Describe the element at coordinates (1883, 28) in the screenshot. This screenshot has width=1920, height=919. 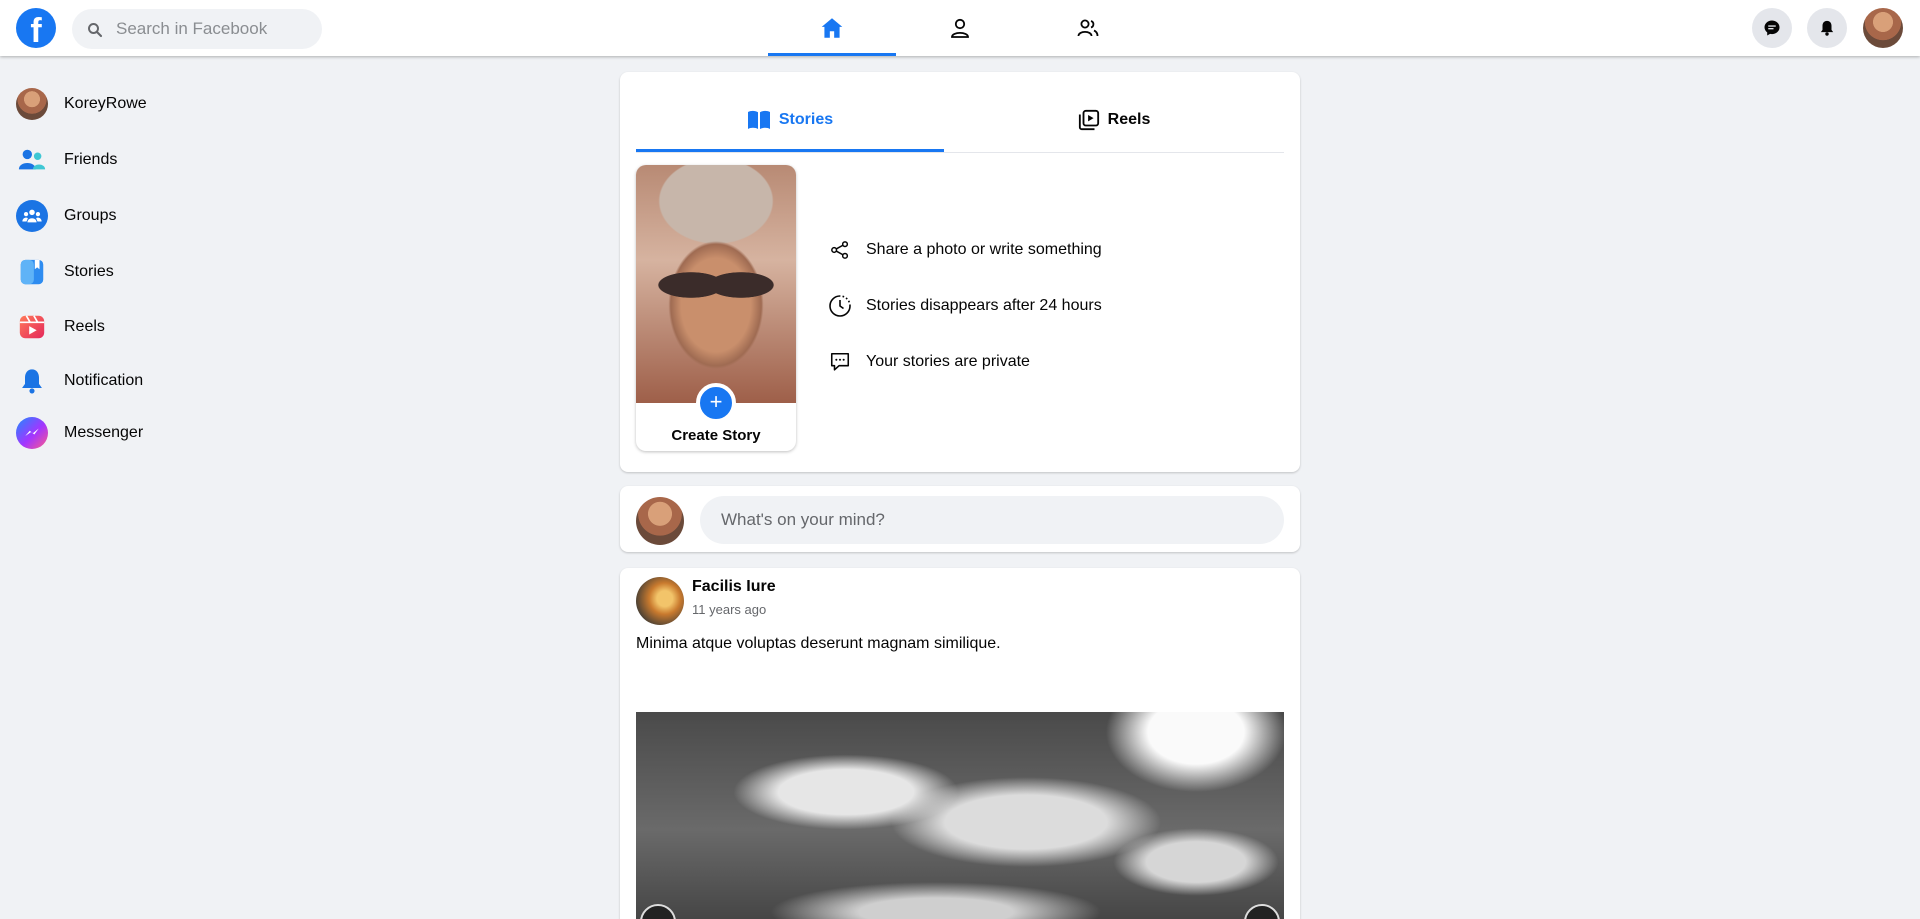
I see `account-avatar` at that location.